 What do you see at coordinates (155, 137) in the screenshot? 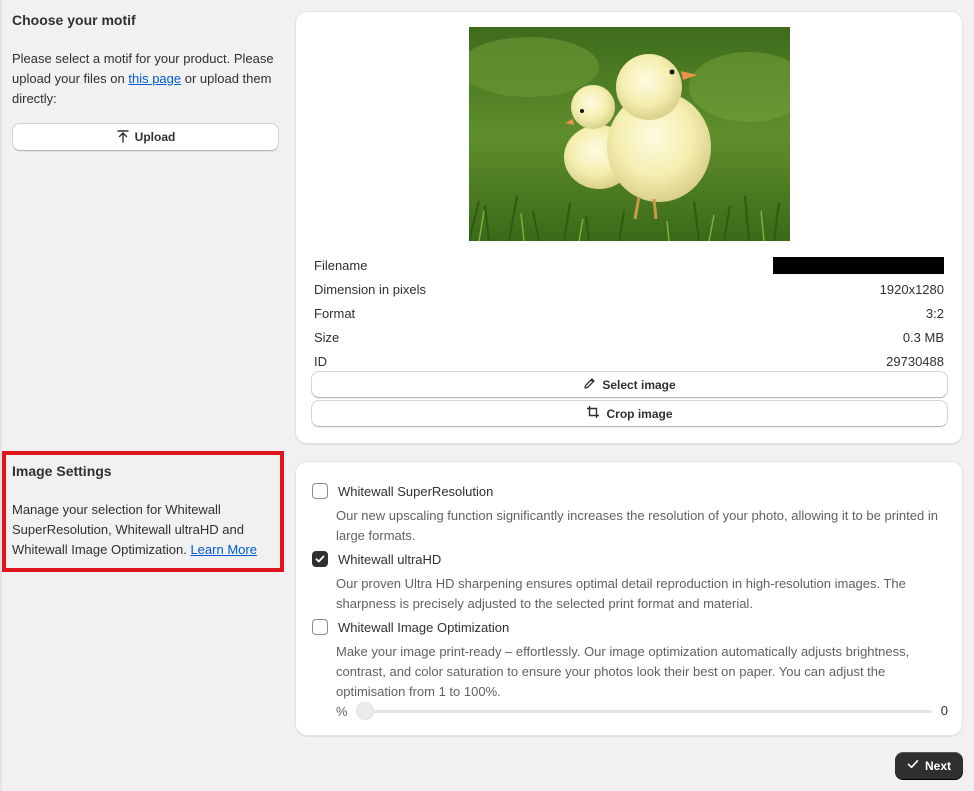
I see `upload-label: Upload` at bounding box center [155, 137].